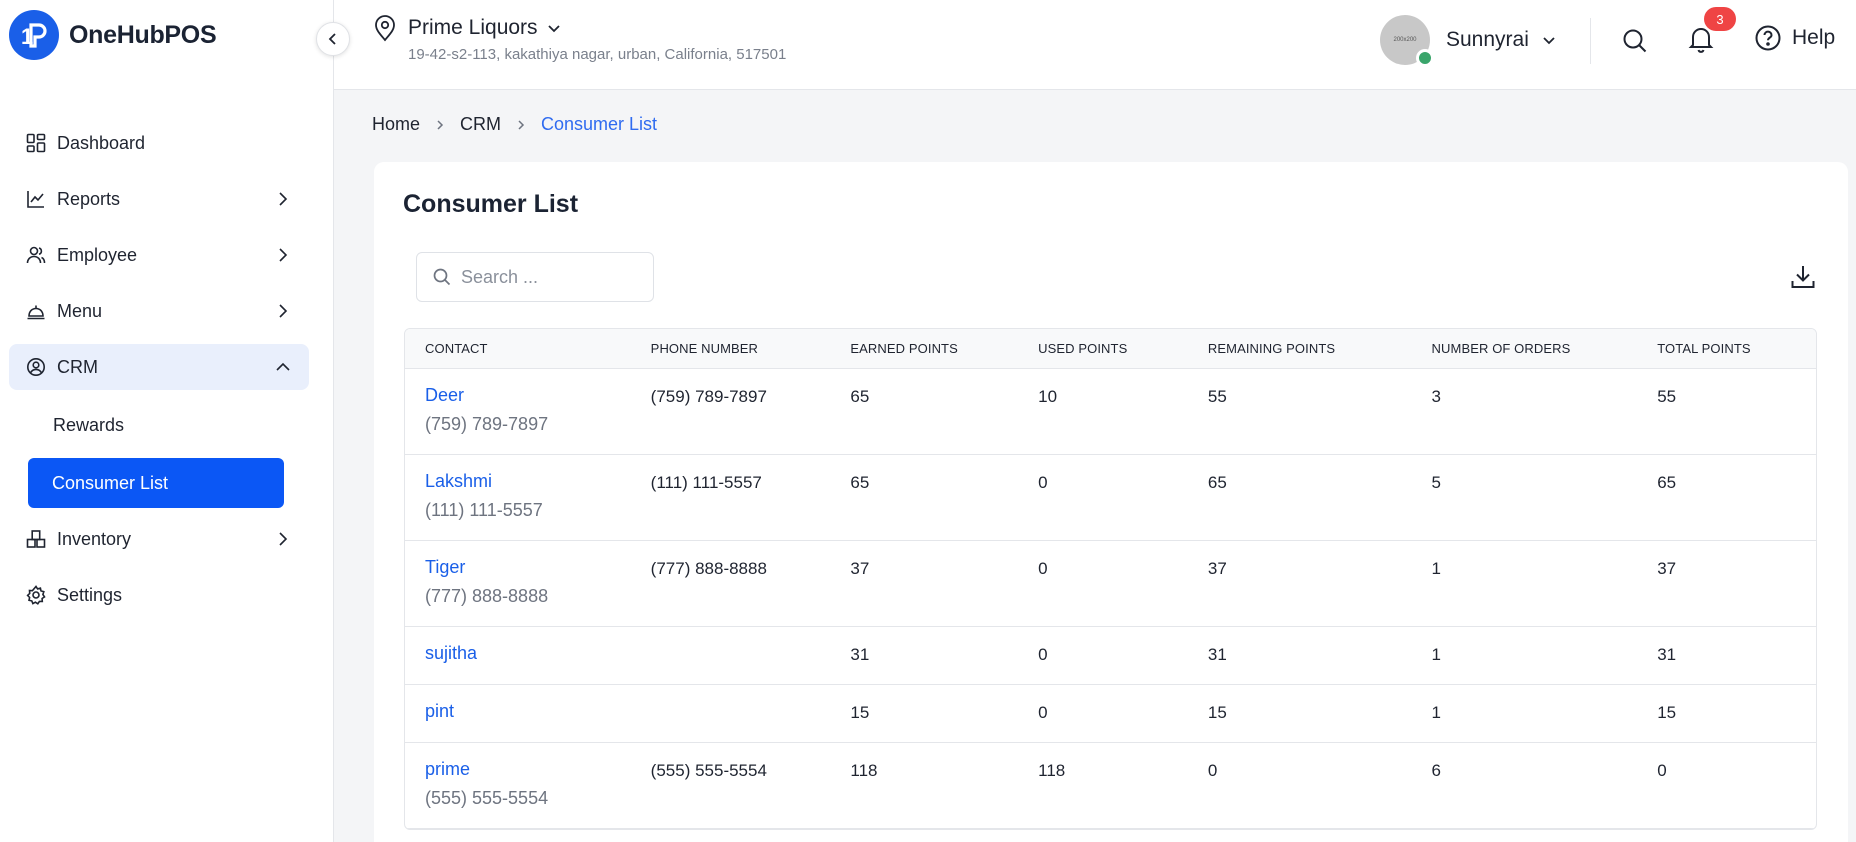  I want to click on contact-cell: pint, so click(528, 713).